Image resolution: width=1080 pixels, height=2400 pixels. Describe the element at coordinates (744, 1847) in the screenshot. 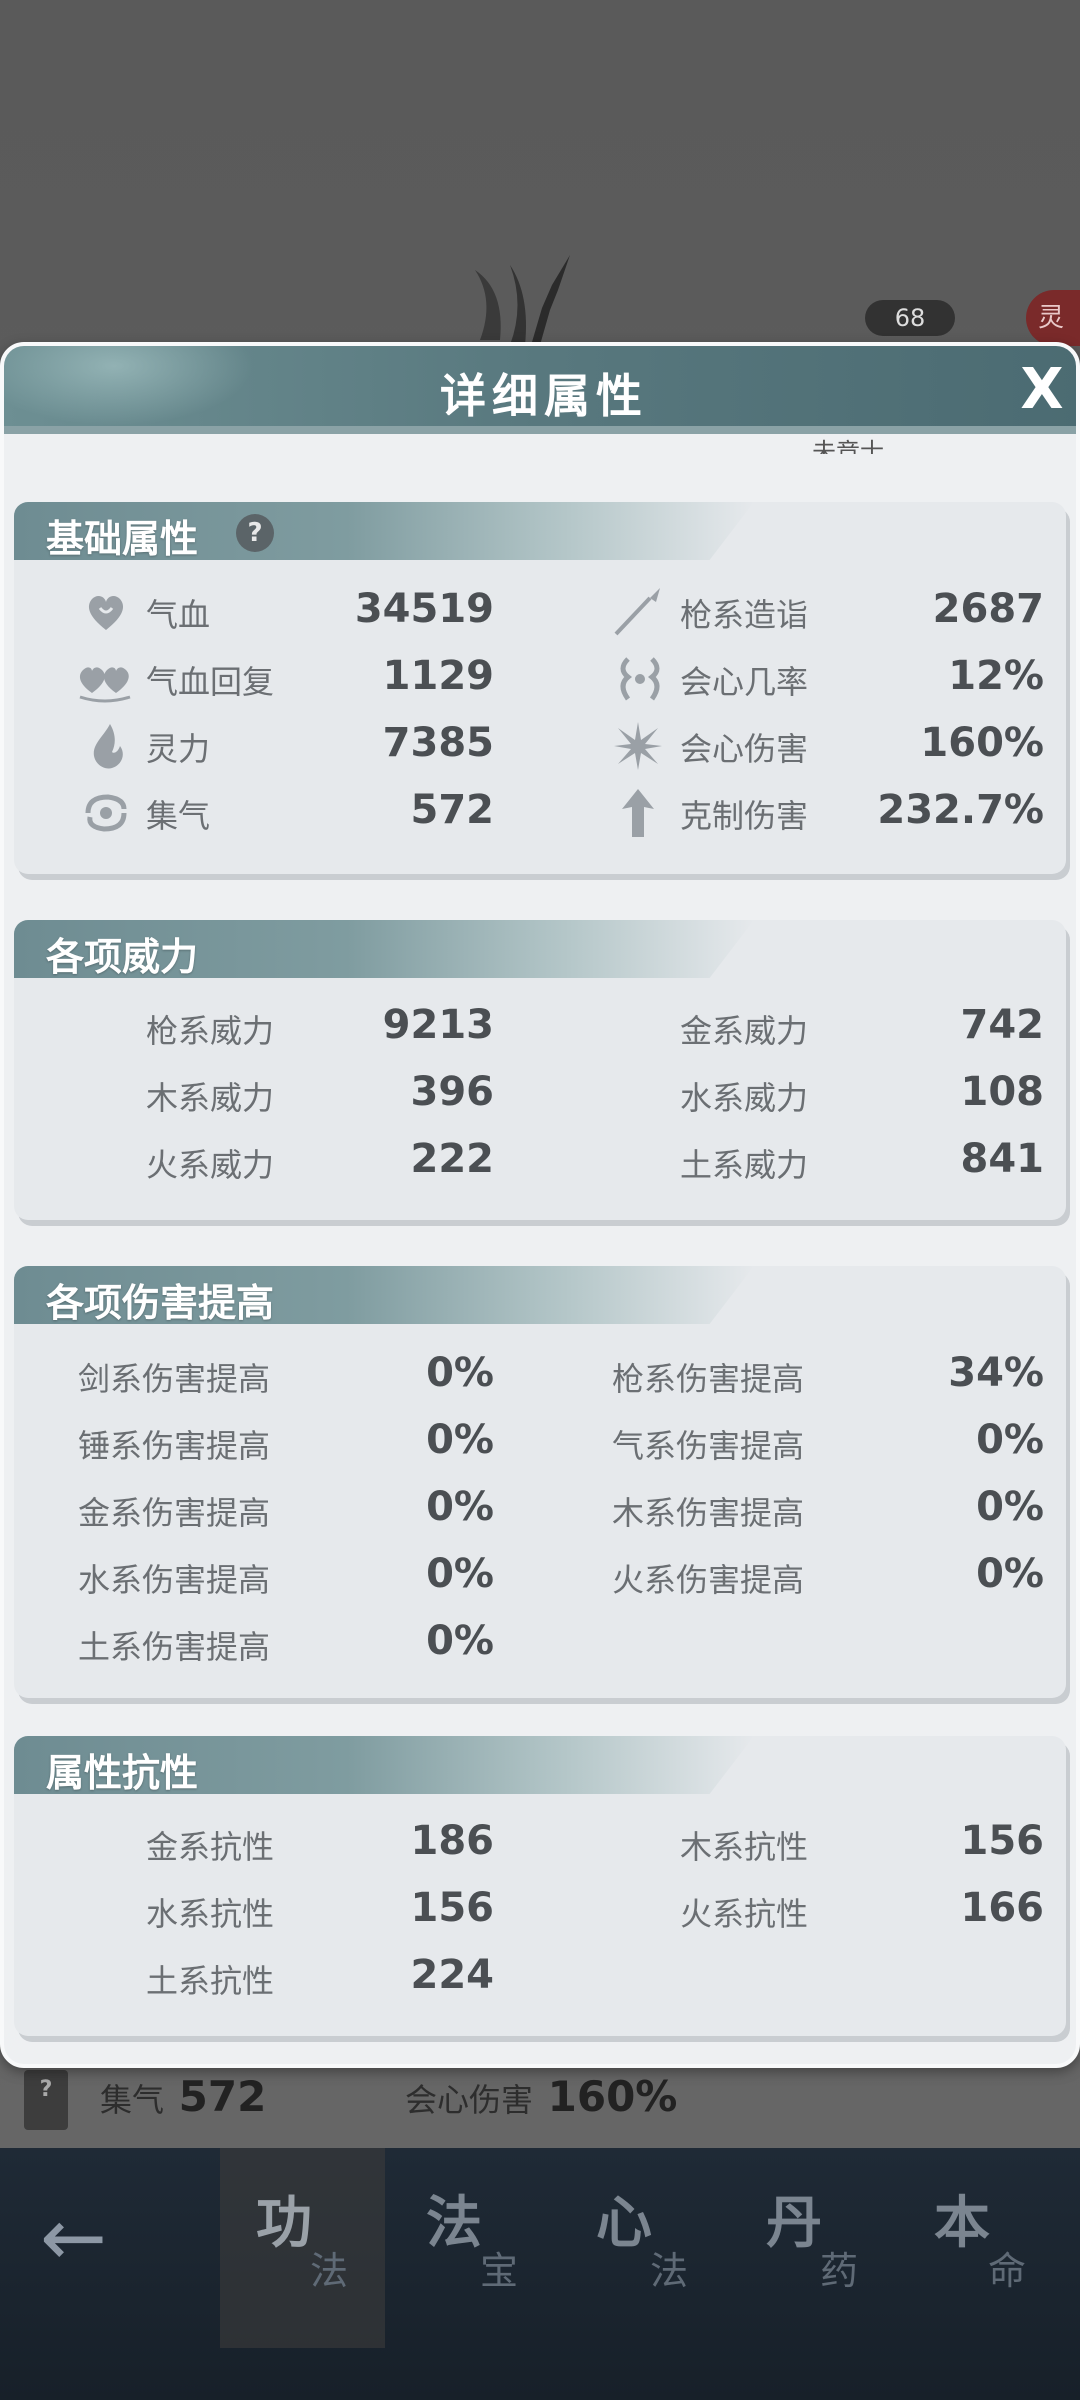

I see `stat-label: 木系抗性` at that location.